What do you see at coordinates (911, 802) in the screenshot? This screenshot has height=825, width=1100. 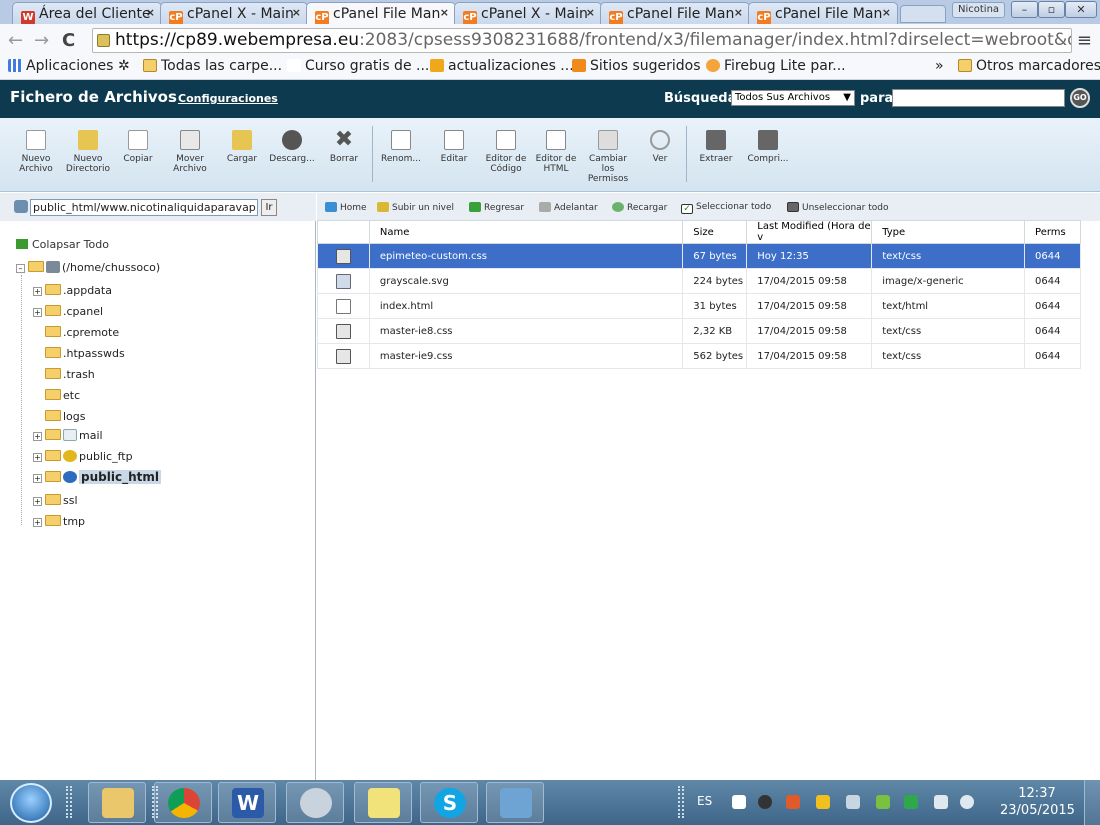 I see `update-tray-icon` at bounding box center [911, 802].